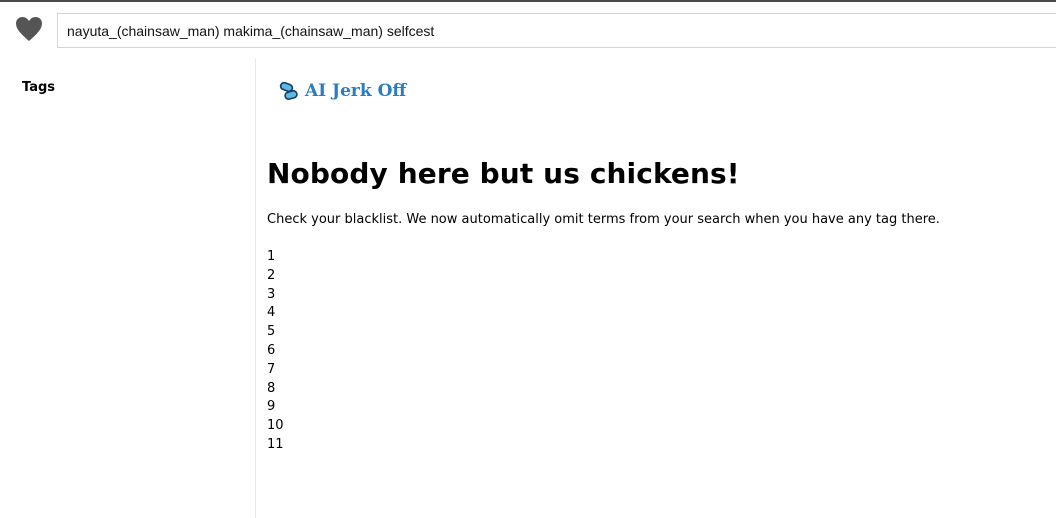 Image resolution: width=1056 pixels, height=518 pixels. What do you see at coordinates (275, 313) in the screenshot?
I see `page-link: 4` at bounding box center [275, 313].